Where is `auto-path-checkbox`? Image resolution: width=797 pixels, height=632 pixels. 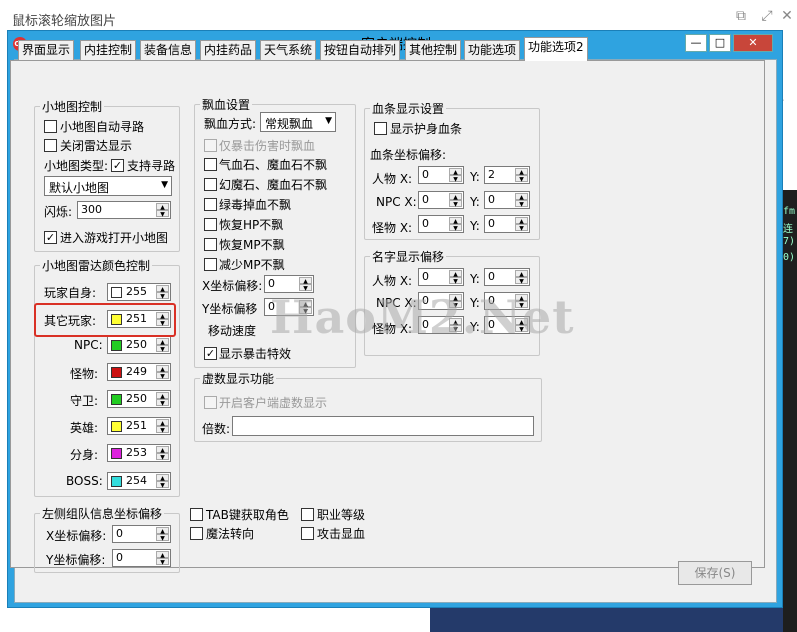
auto-path-checkbox is located at coordinates (50, 126).